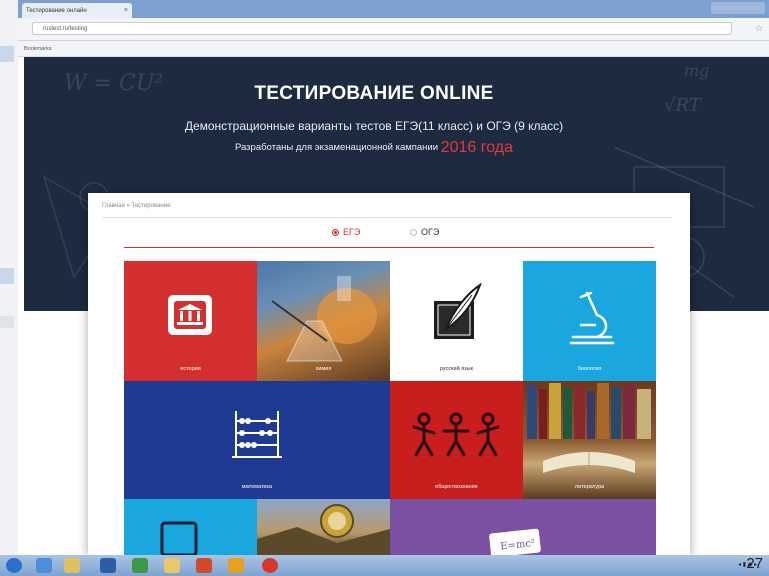 The height and width of the screenshot is (576, 769). Describe the element at coordinates (323, 529) in the screenshot. I see `compass-photo` at that location.